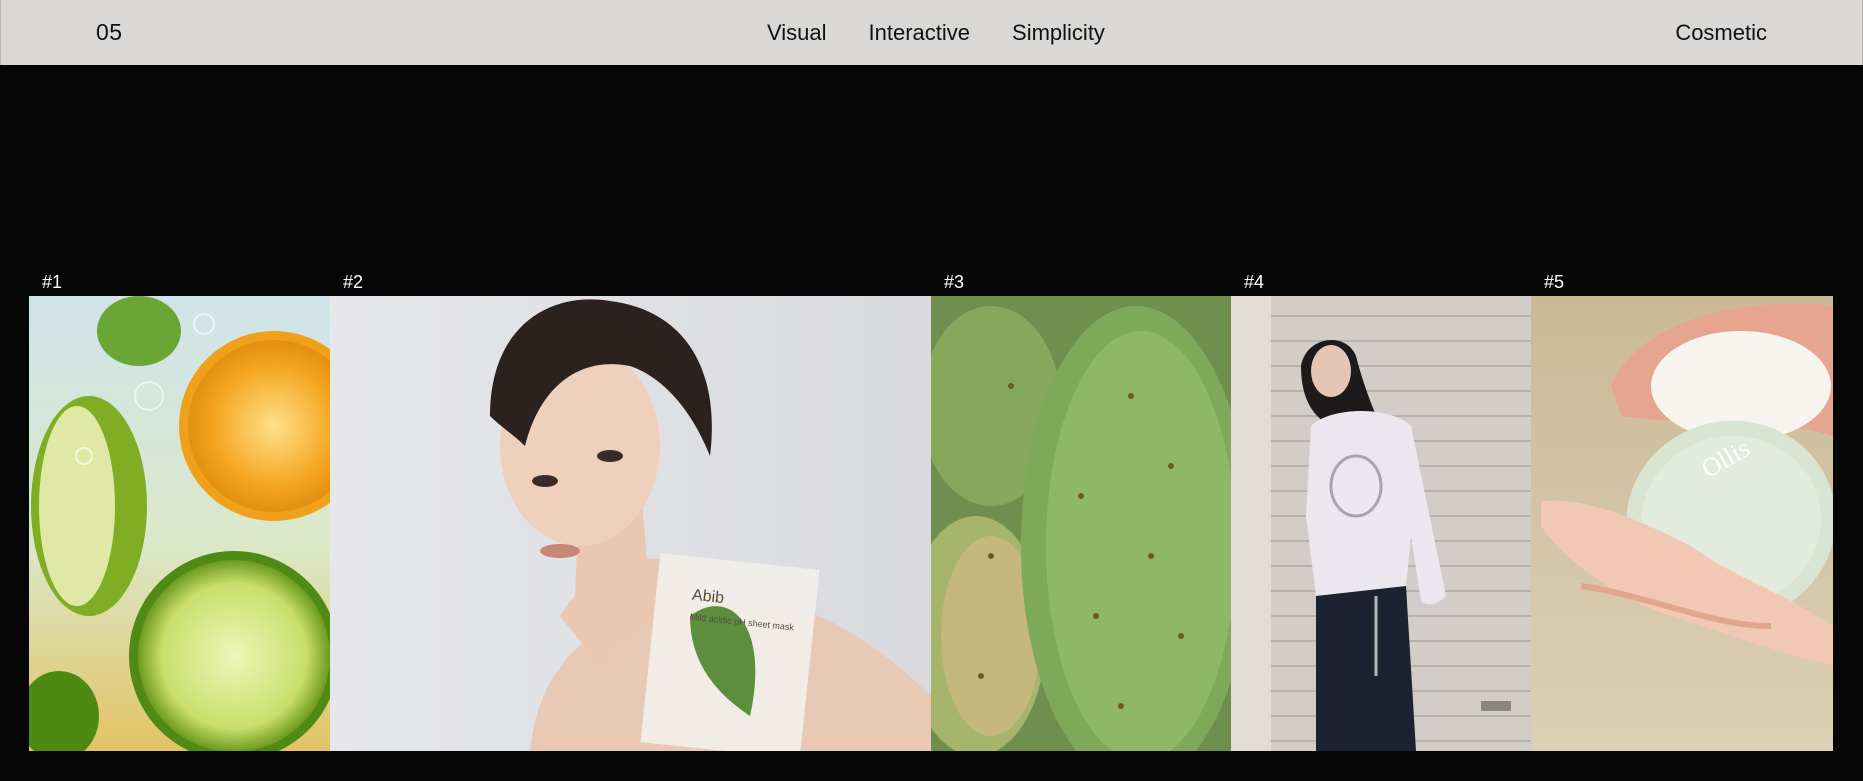 The image size is (1863, 781). What do you see at coordinates (1254, 282) in the screenshot?
I see `gallery-item-label: #4` at bounding box center [1254, 282].